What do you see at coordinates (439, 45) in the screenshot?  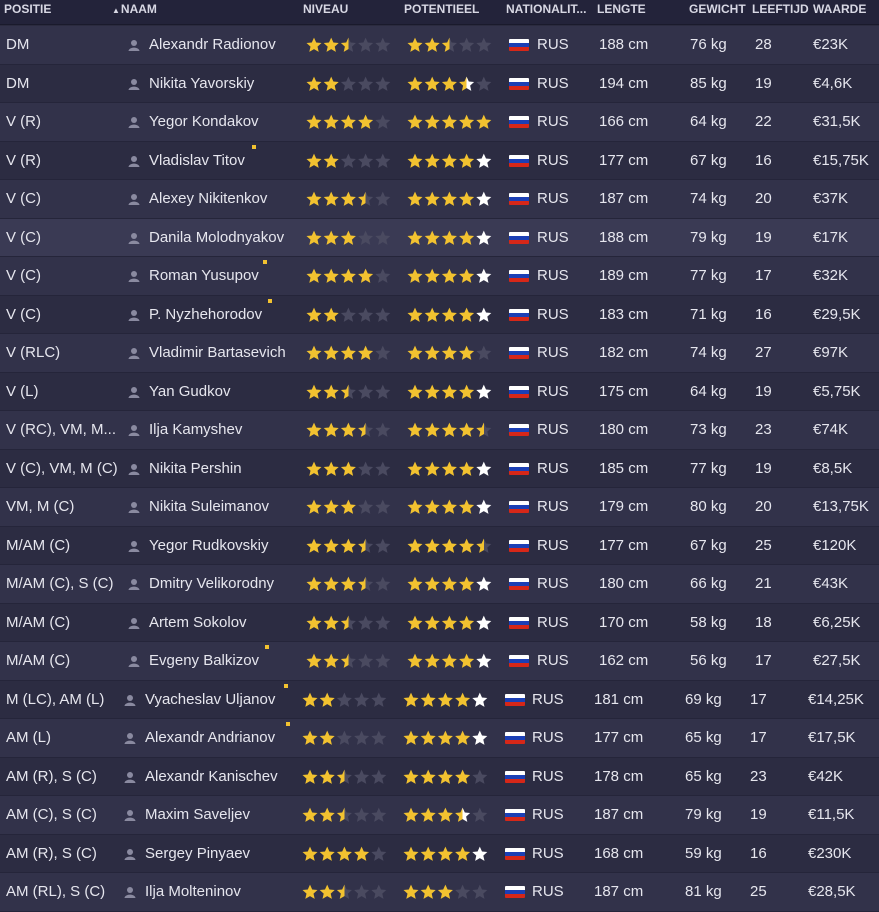 I see `table-row: DM Alexandr Radionov RUS 188 cm 76 kg 28 €23K` at bounding box center [439, 45].